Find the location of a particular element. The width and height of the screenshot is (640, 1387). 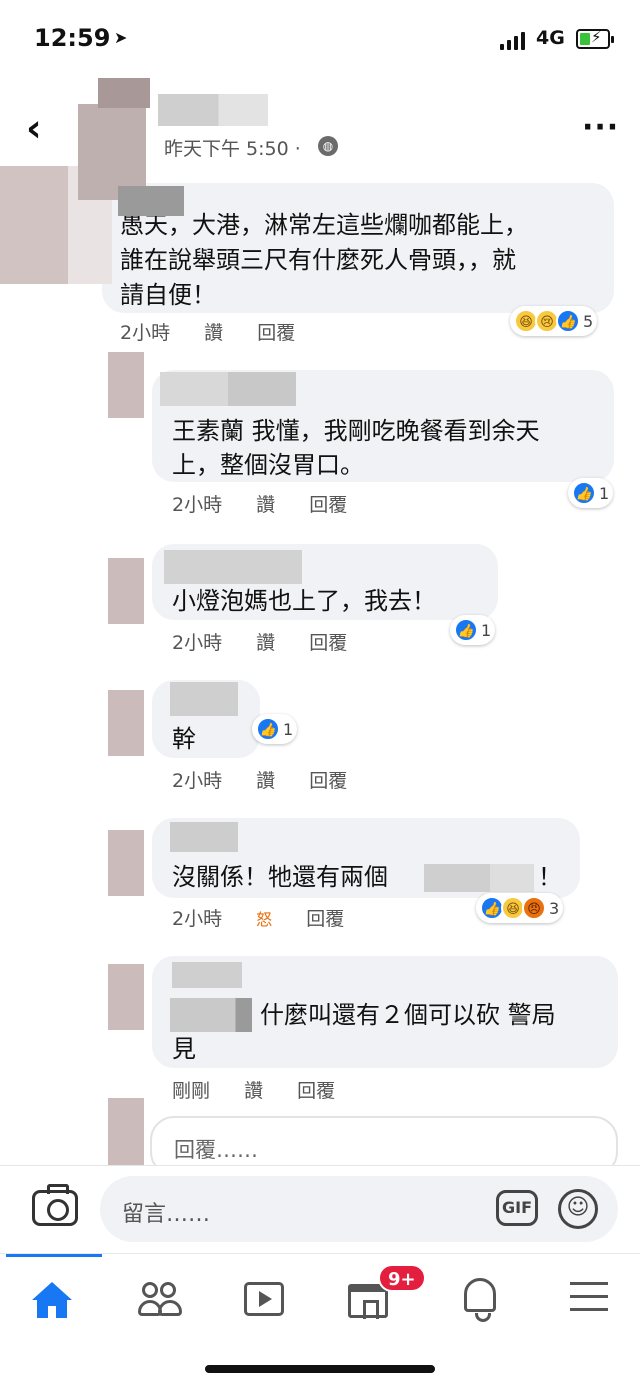

nav-home is located at coordinates (52, 1298).